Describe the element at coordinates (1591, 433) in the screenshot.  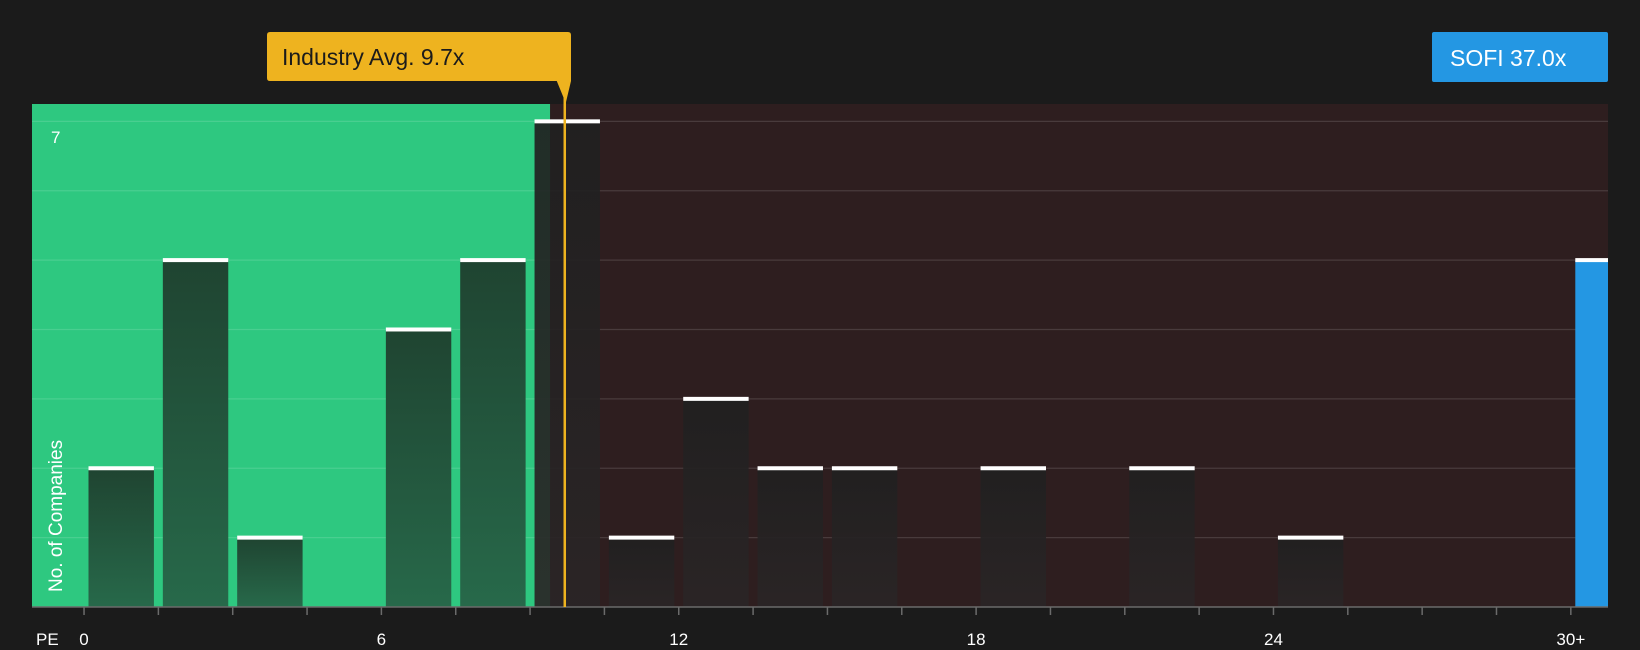
I see `subject-bar` at that location.